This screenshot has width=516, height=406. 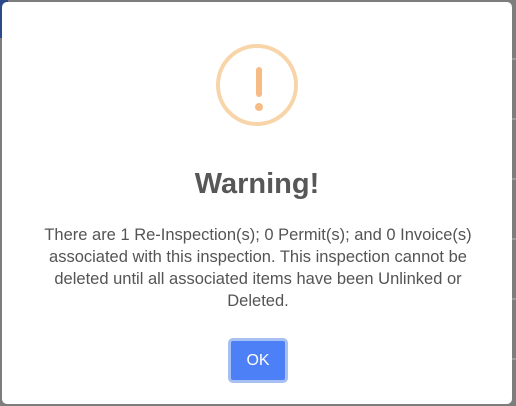 What do you see at coordinates (259, 107) in the screenshot?
I see `exclamation-dot` at bounding box center [259, 107].